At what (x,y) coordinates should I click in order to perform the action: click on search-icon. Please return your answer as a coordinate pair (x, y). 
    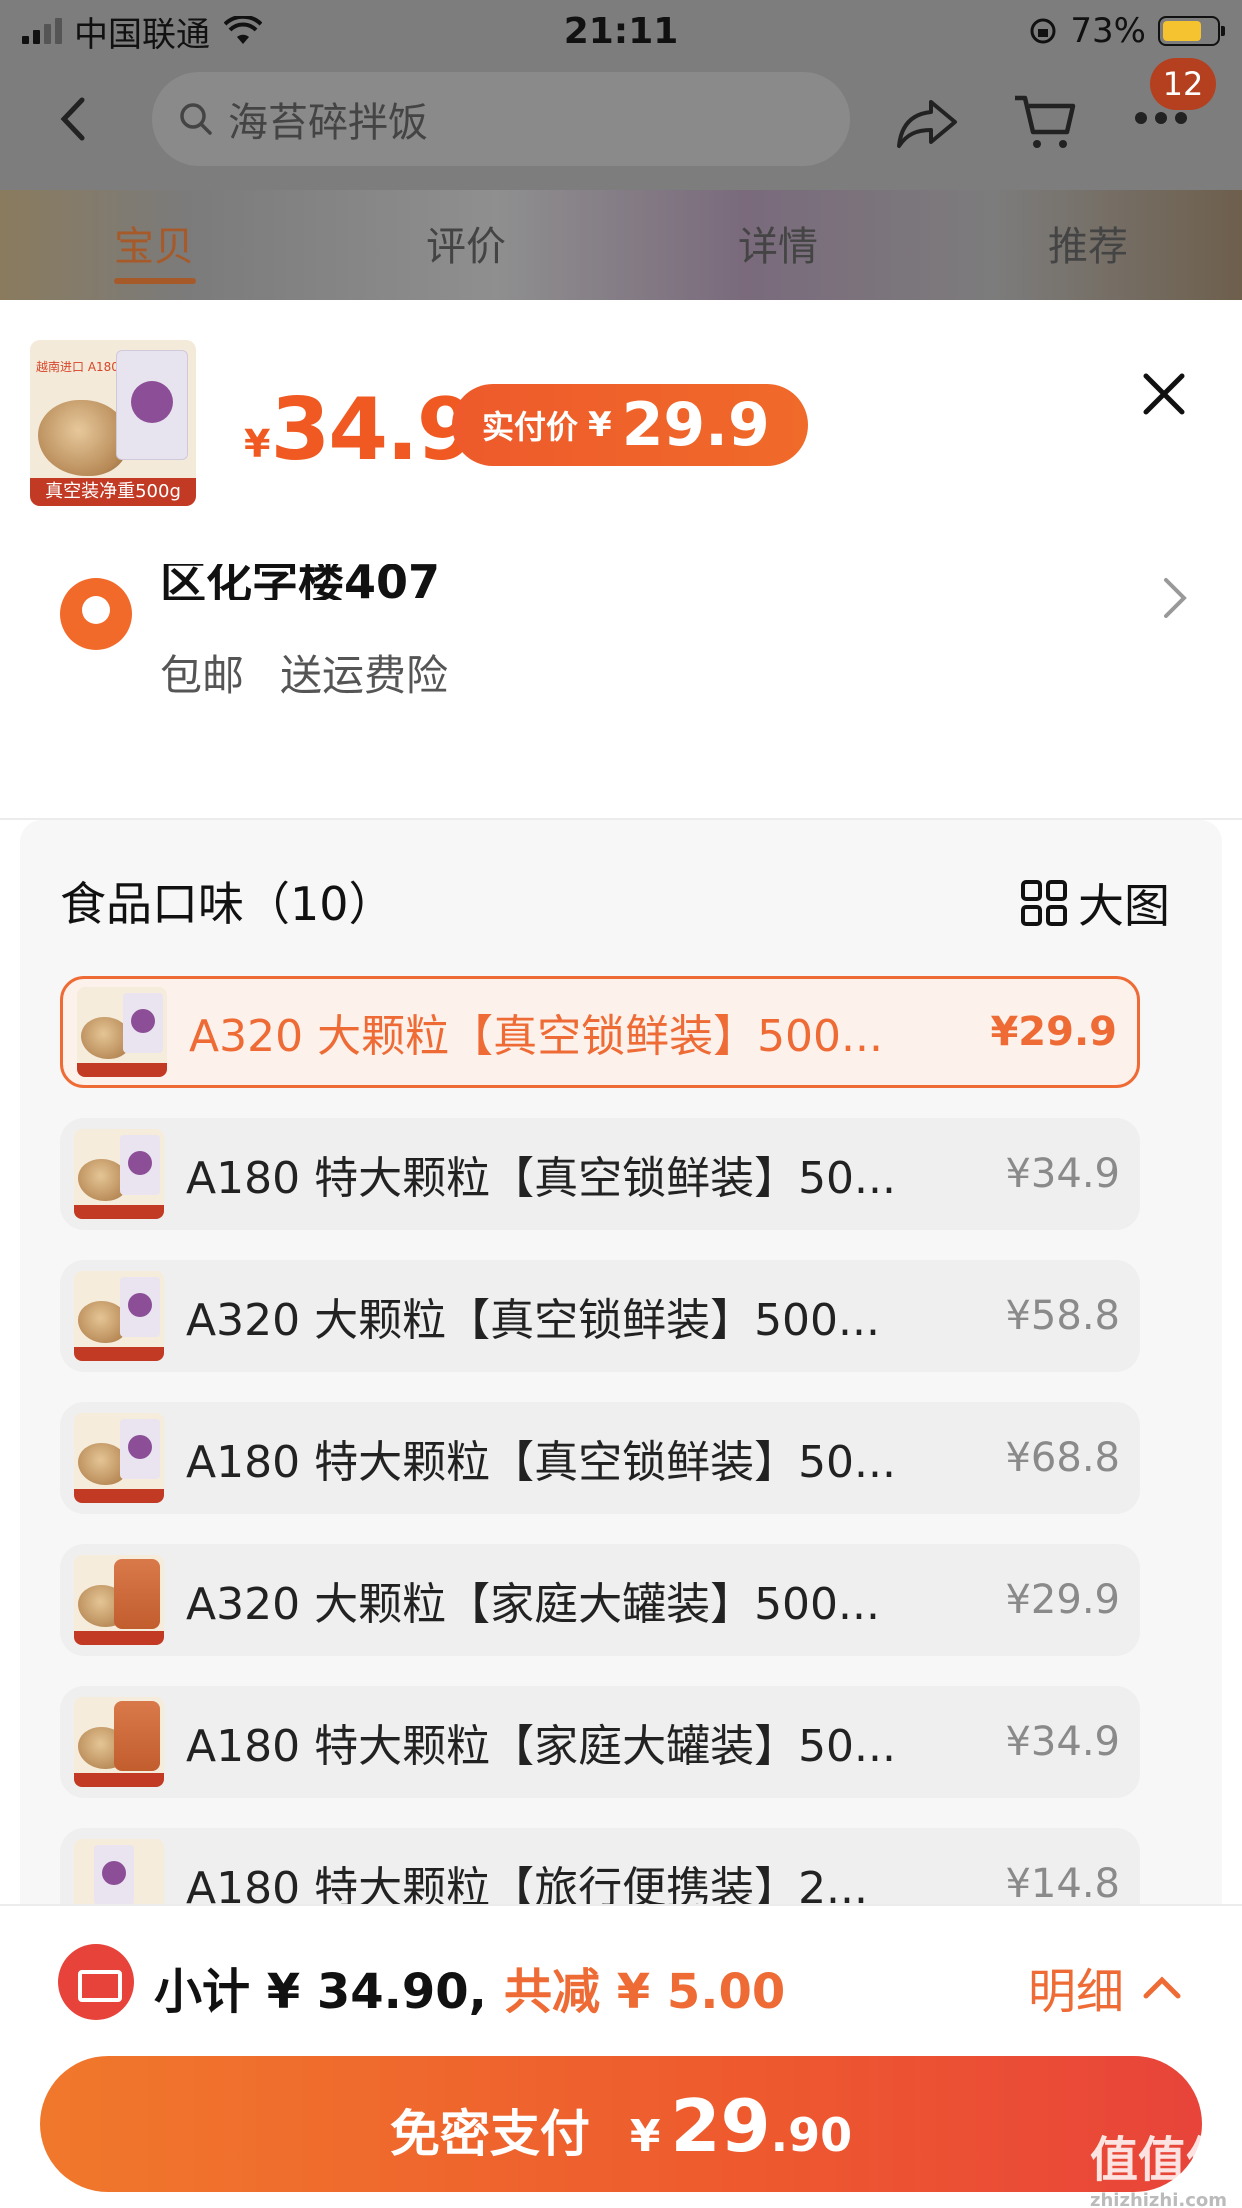
    Looking at the image, I should click on (196, 119).